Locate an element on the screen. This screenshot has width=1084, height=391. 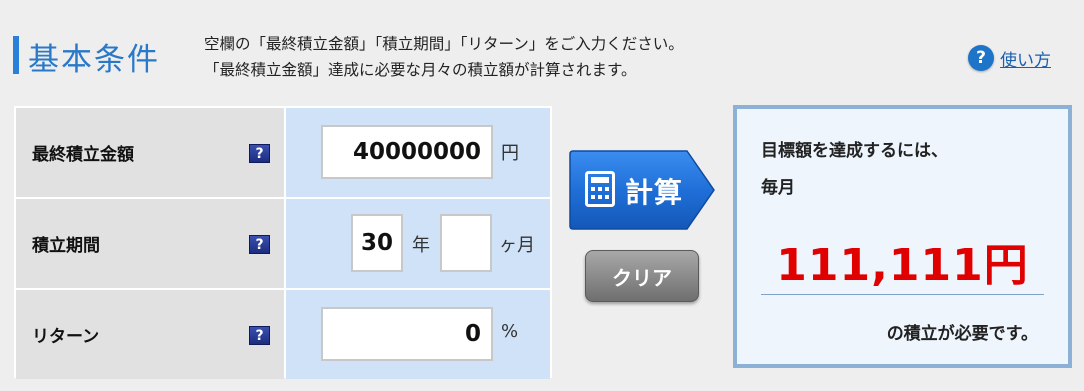
final-amount-input: 40000000 is located at coordinates (407, 152).